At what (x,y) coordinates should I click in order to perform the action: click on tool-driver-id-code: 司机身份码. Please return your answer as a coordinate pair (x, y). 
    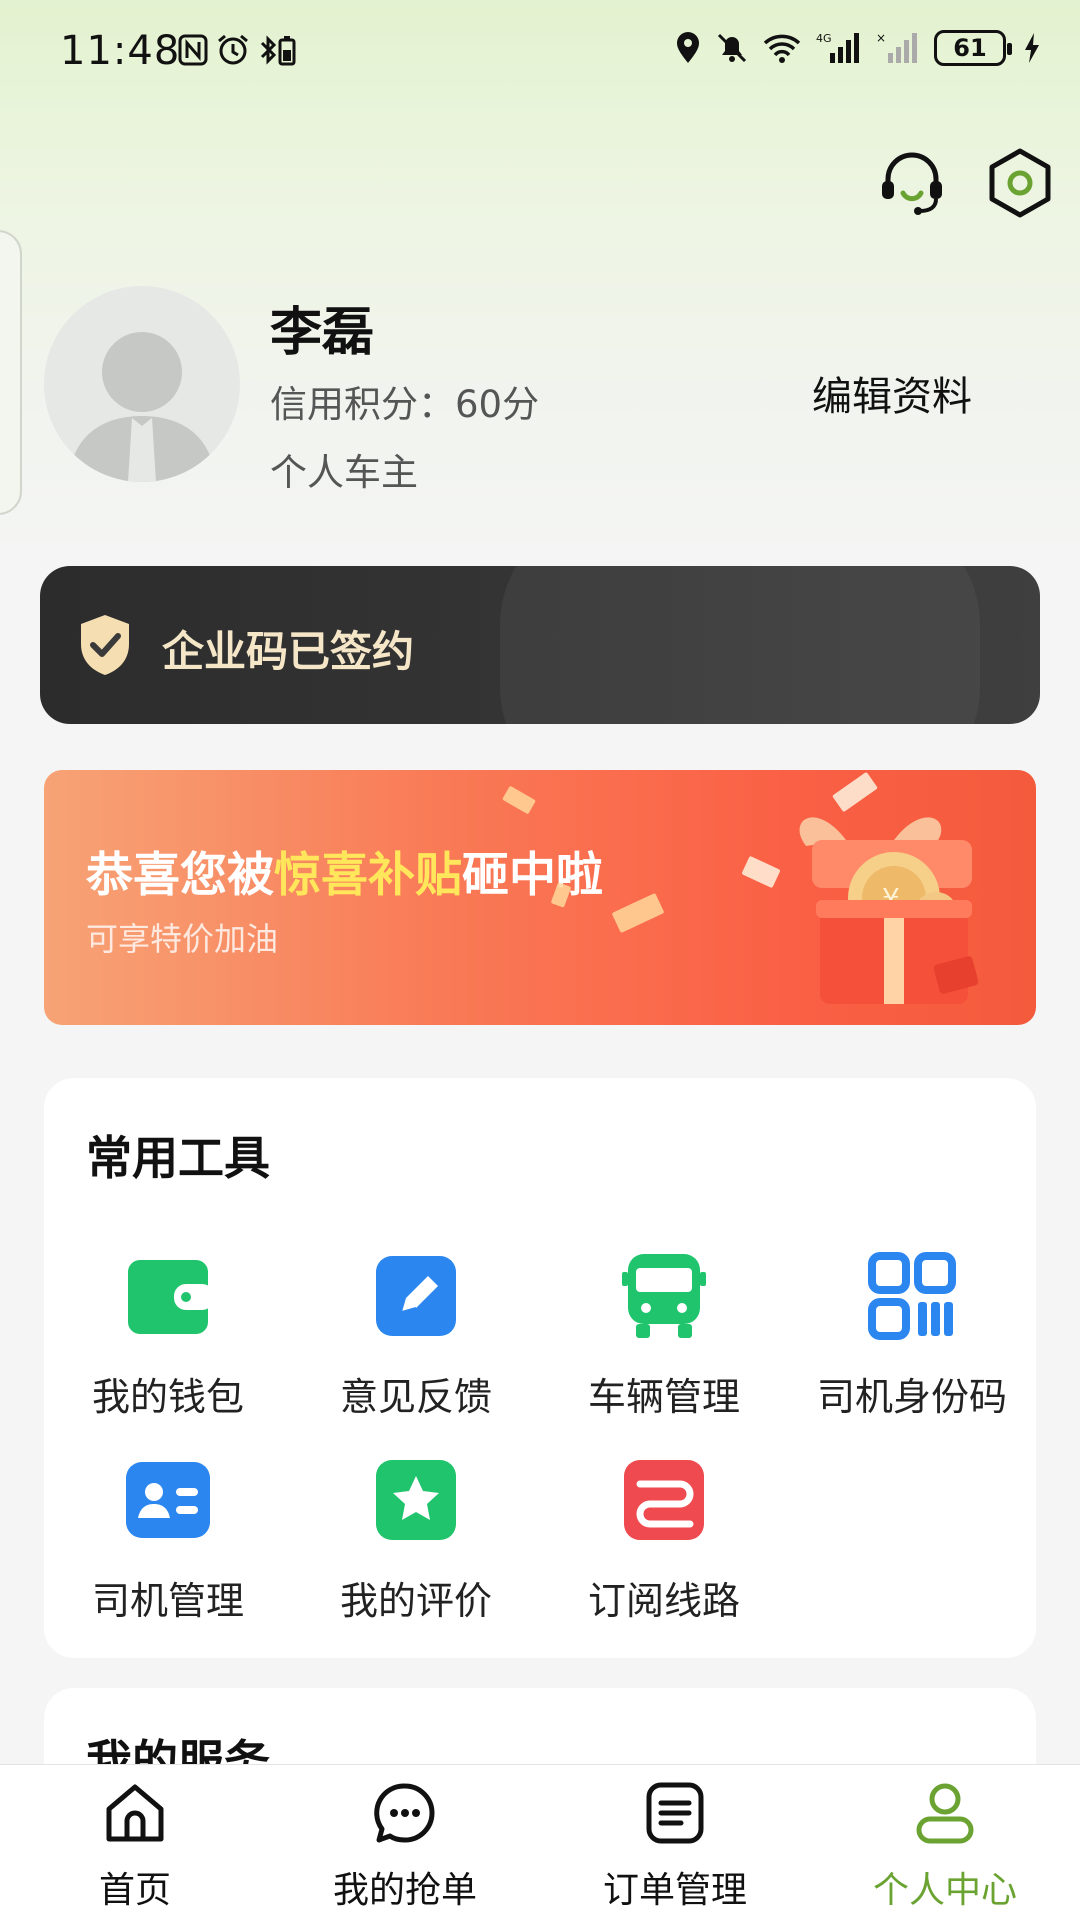
    Looking at the image, I should click on (912, 1342).